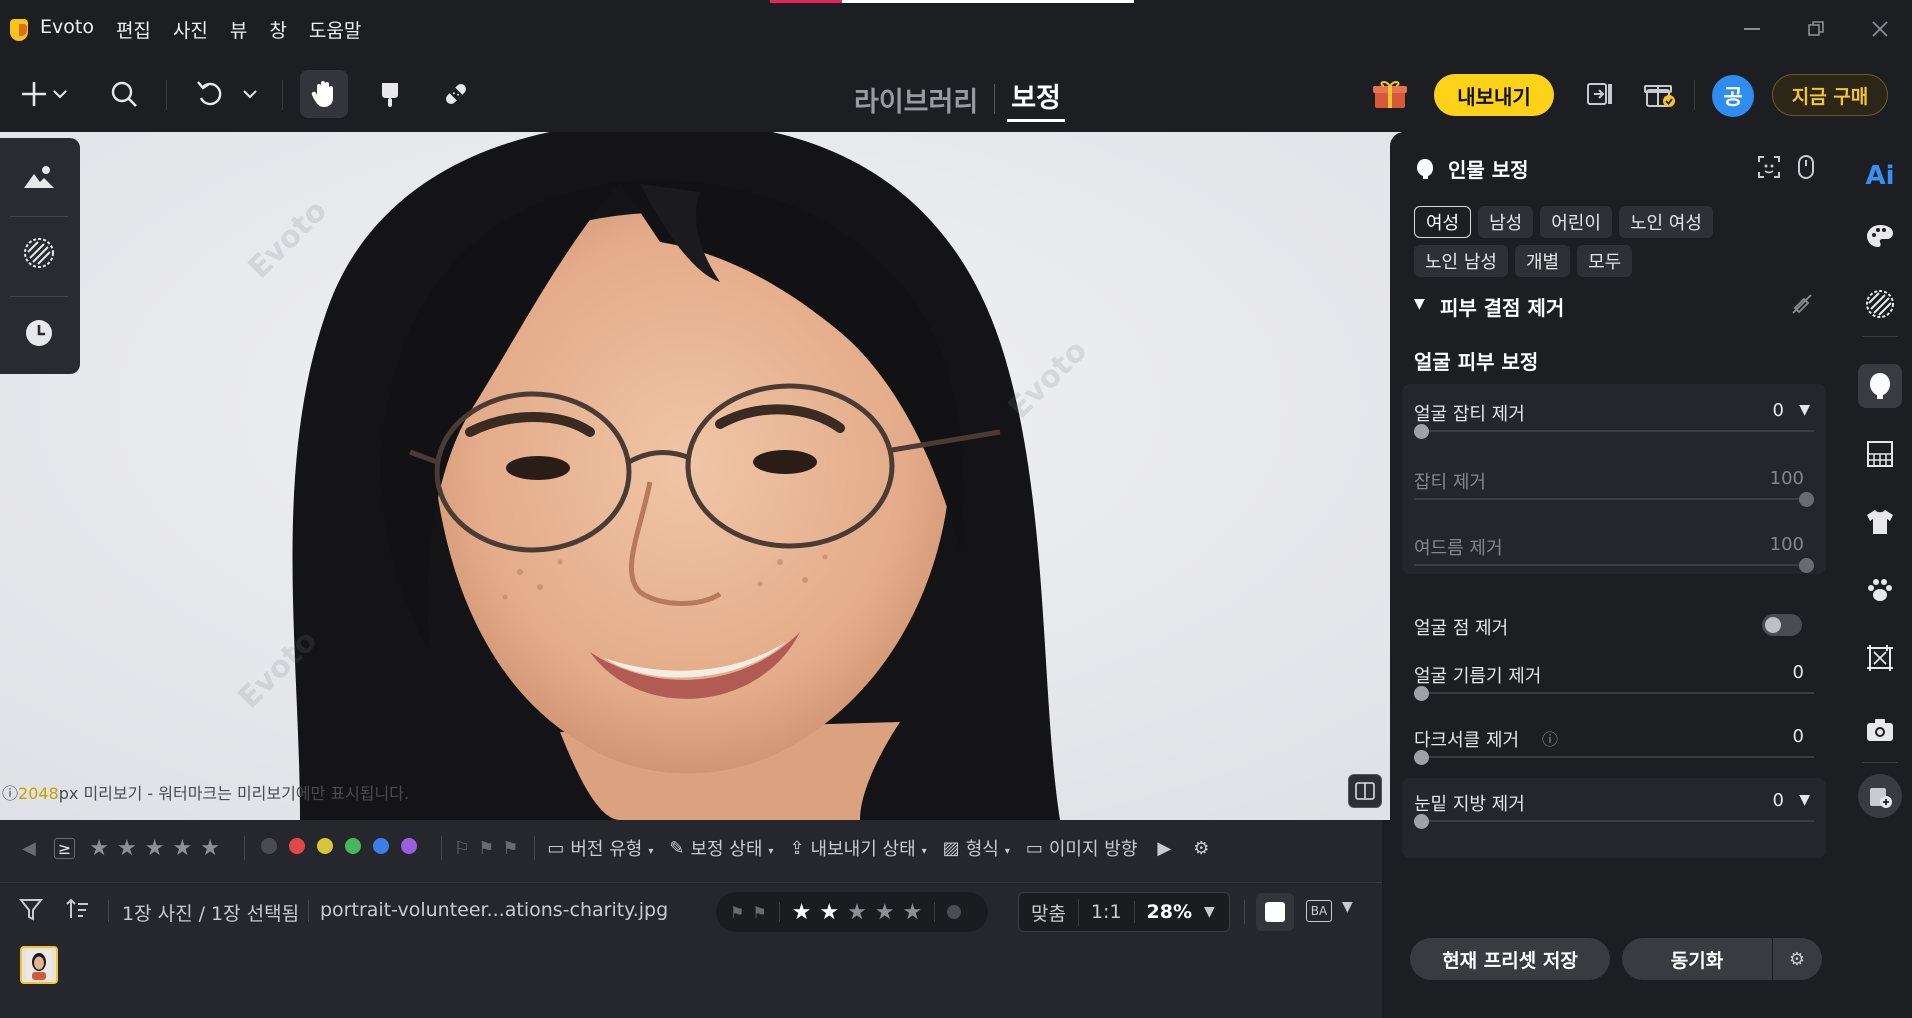 Image resolution: width=1912 pixels, height=1018 pixels. What do you see at coordinates (1880, 29) in the screenshot?
I see `close-icon` at bounding box center [1880, 29].